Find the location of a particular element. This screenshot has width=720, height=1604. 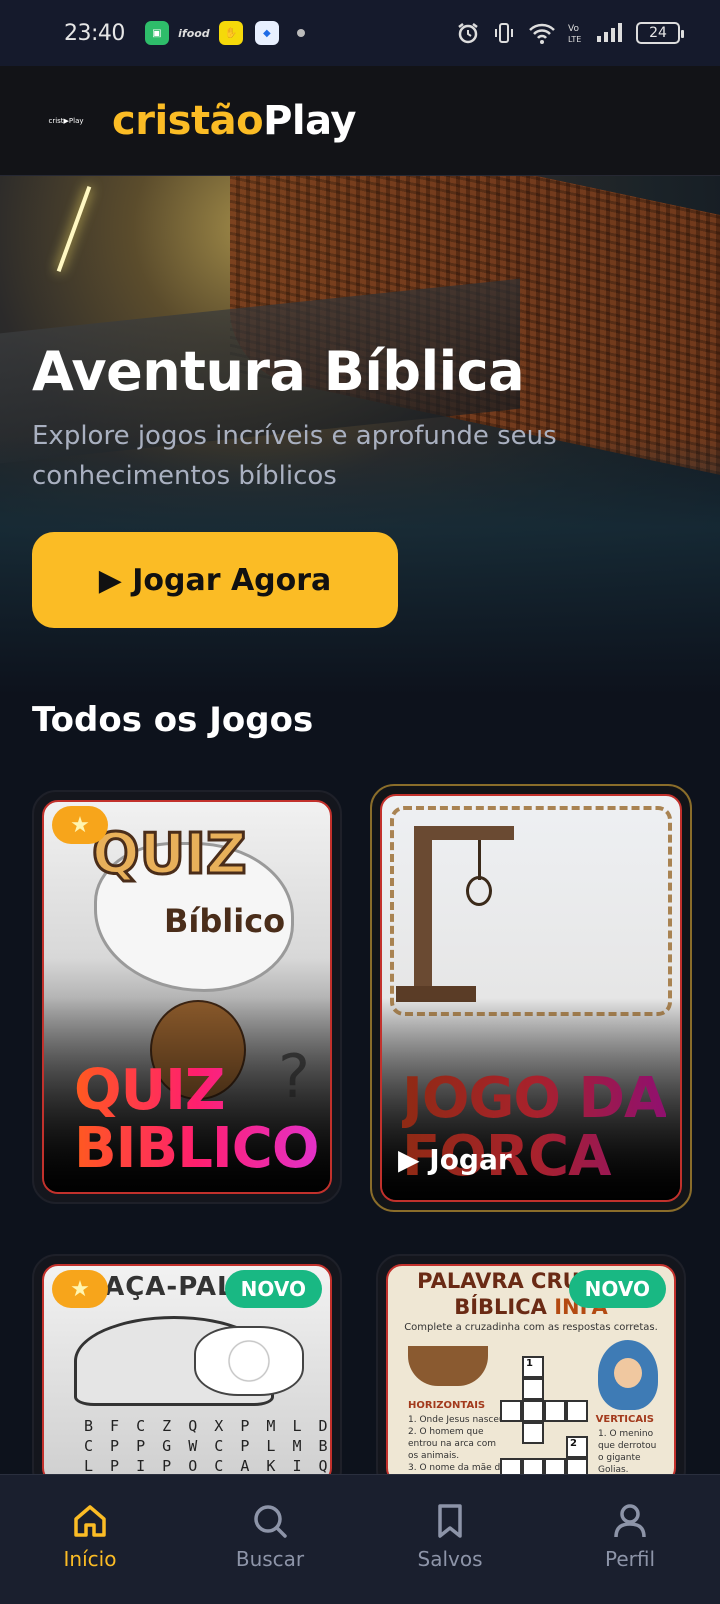

blue-app-icon: ◆ is located at coordinates (266, 33).